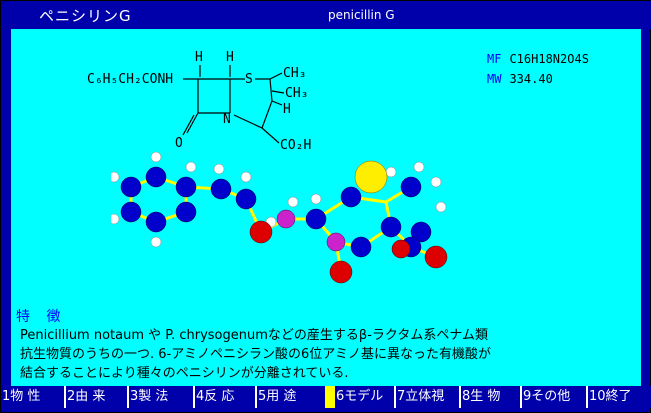  Describe the element at coordinates (361, 15) in the screenshot. I see `compound-name-en: penicillin G` at that location.